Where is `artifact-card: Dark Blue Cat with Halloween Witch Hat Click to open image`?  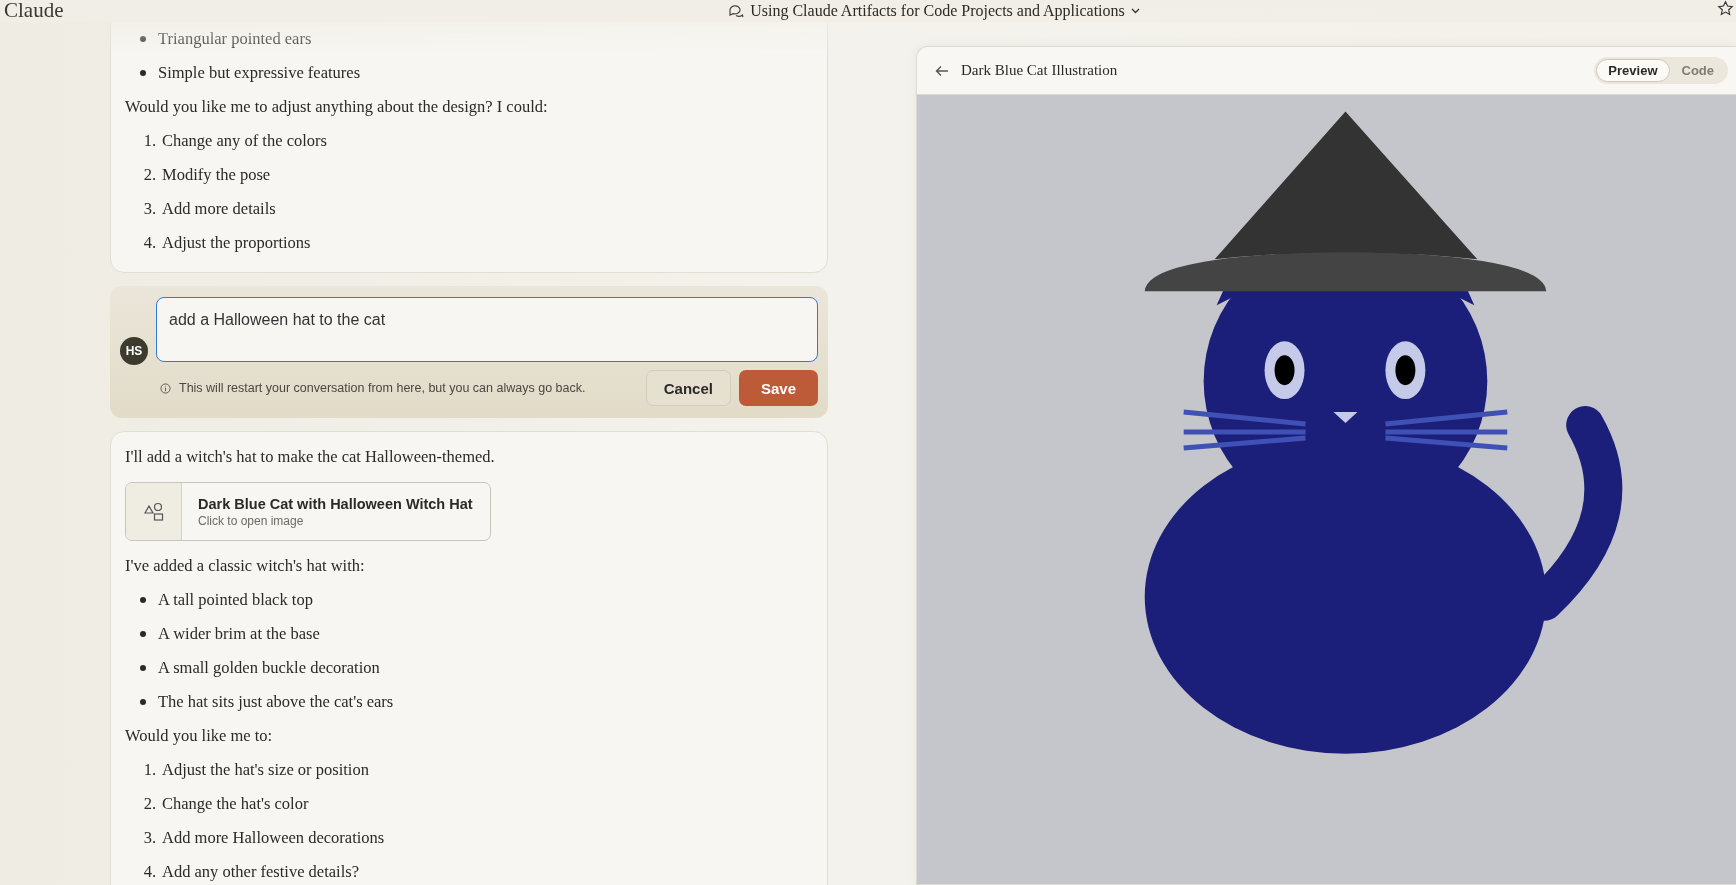 artifact-card: Dark Blue Cat with Halloween Witch Hat Click to open image is located at coordinates (308, 511).